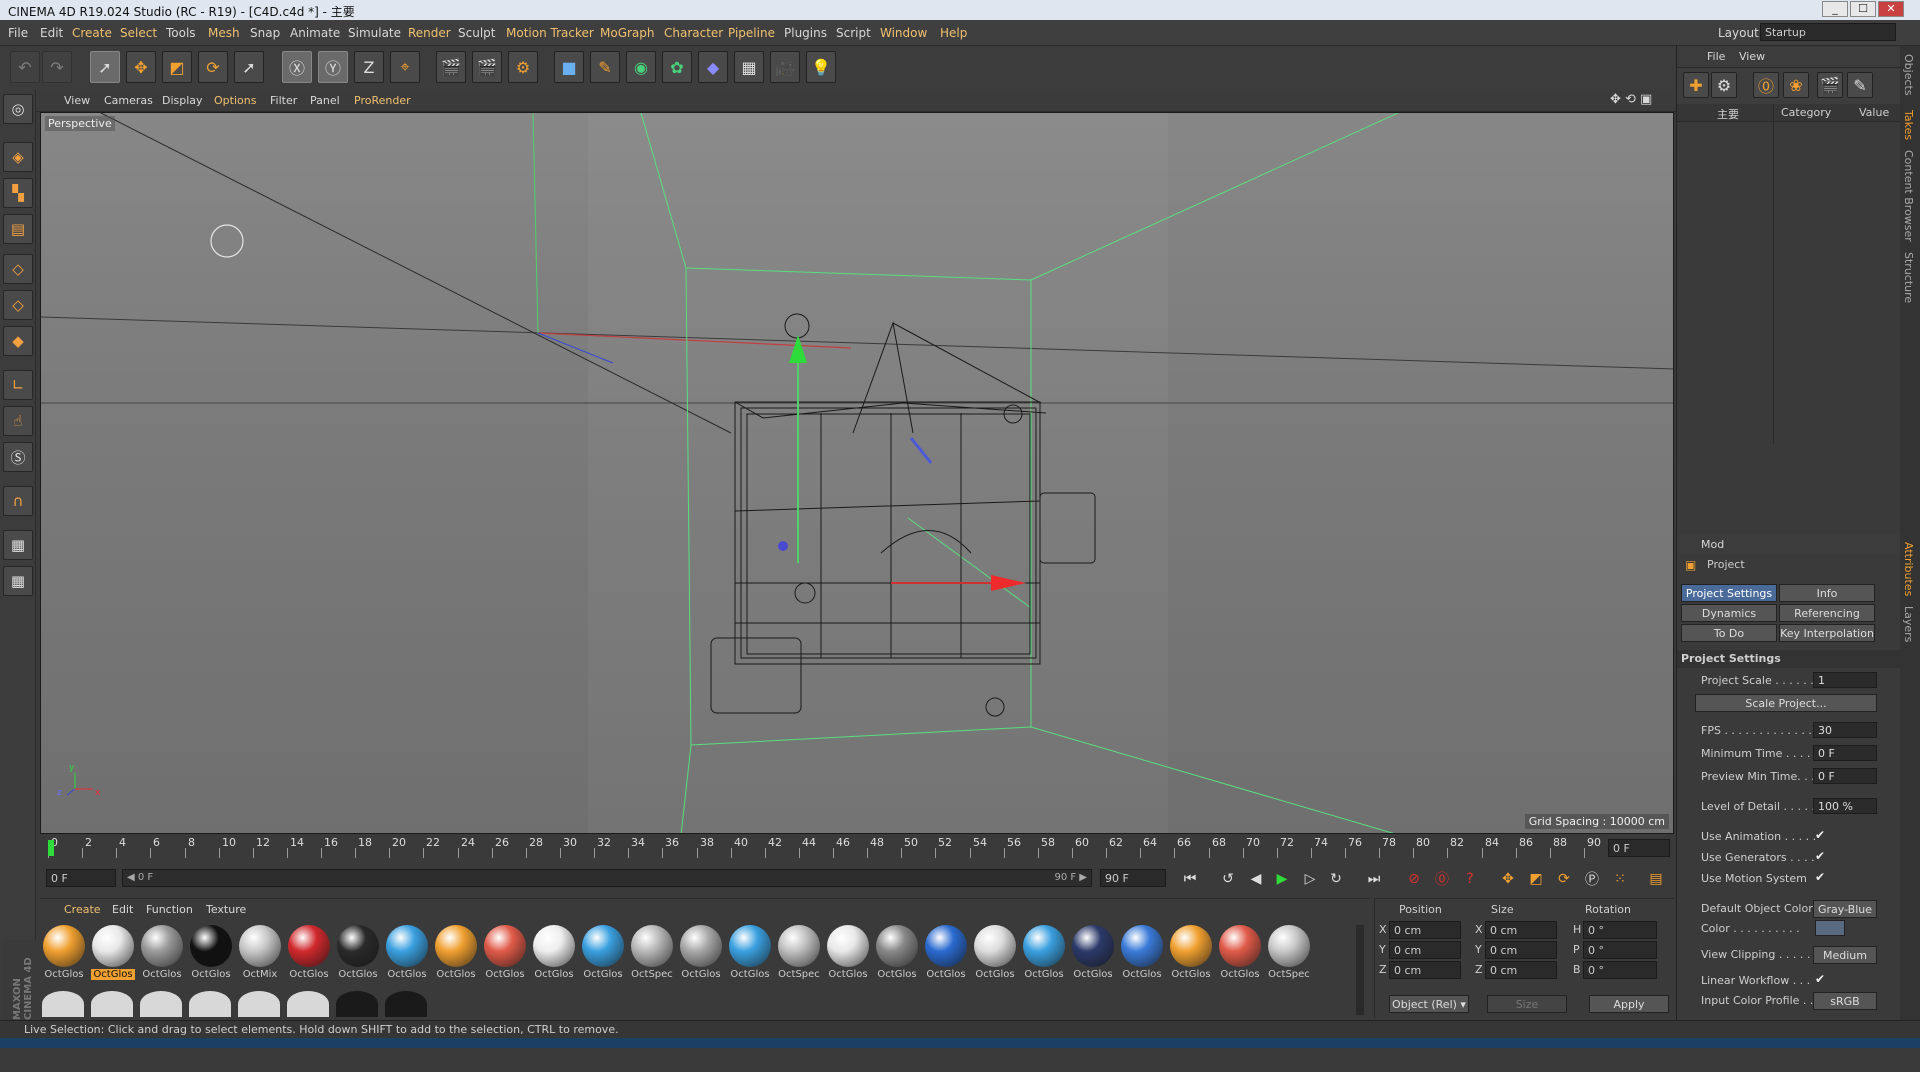 The height and width of the screenshot is (1072, 1920). Describe the element at coordinates (405, 67) in the screenshot. I see `world-coordinates-icon: ⌖` at that location.